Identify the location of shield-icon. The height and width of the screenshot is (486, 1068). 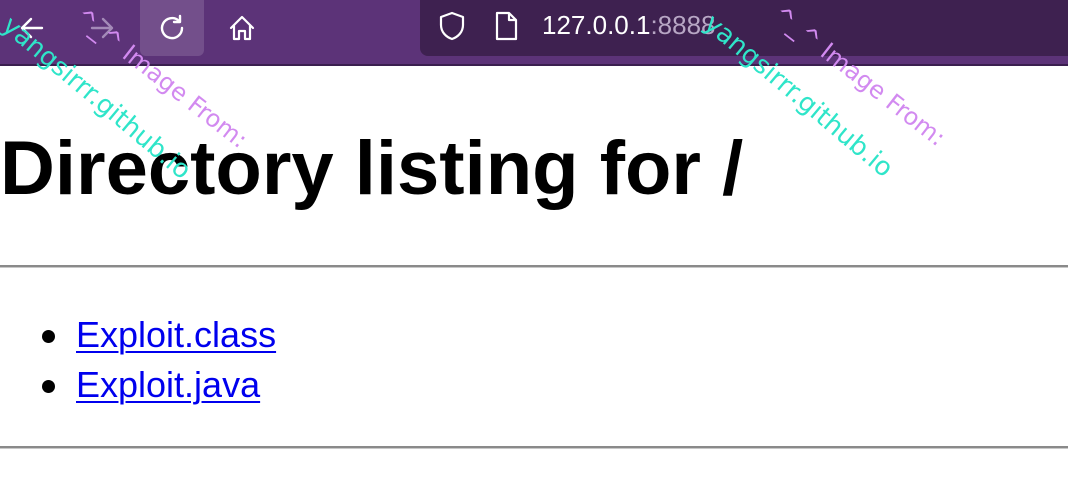
(452, 26).